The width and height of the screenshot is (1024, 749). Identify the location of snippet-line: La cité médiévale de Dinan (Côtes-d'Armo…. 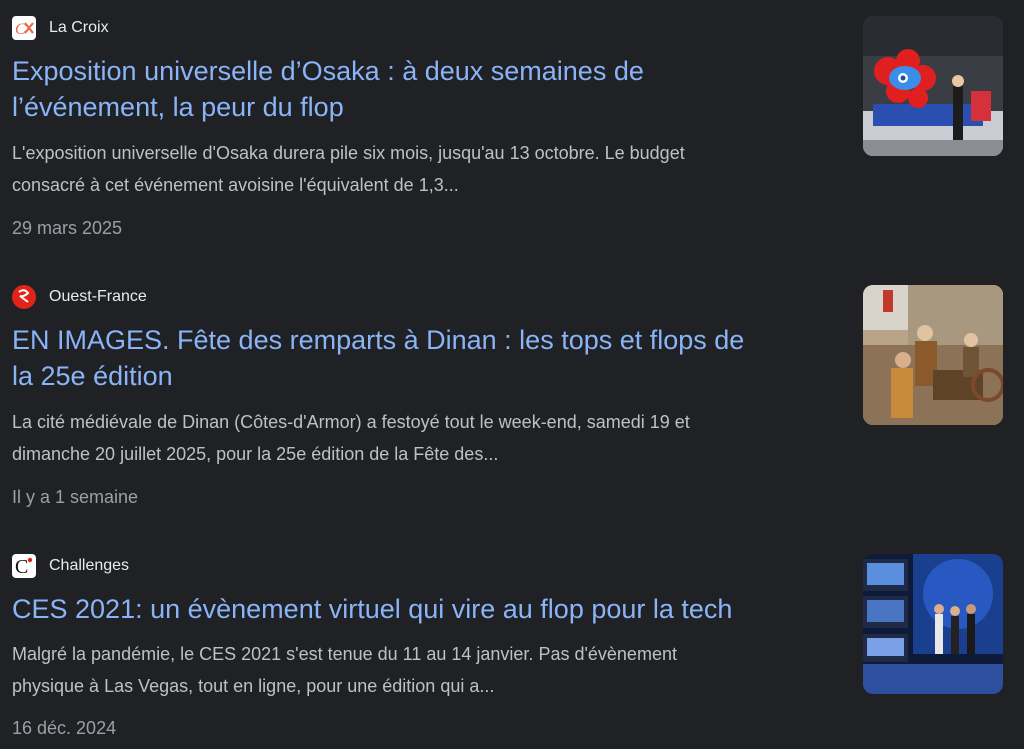
(351, 422).